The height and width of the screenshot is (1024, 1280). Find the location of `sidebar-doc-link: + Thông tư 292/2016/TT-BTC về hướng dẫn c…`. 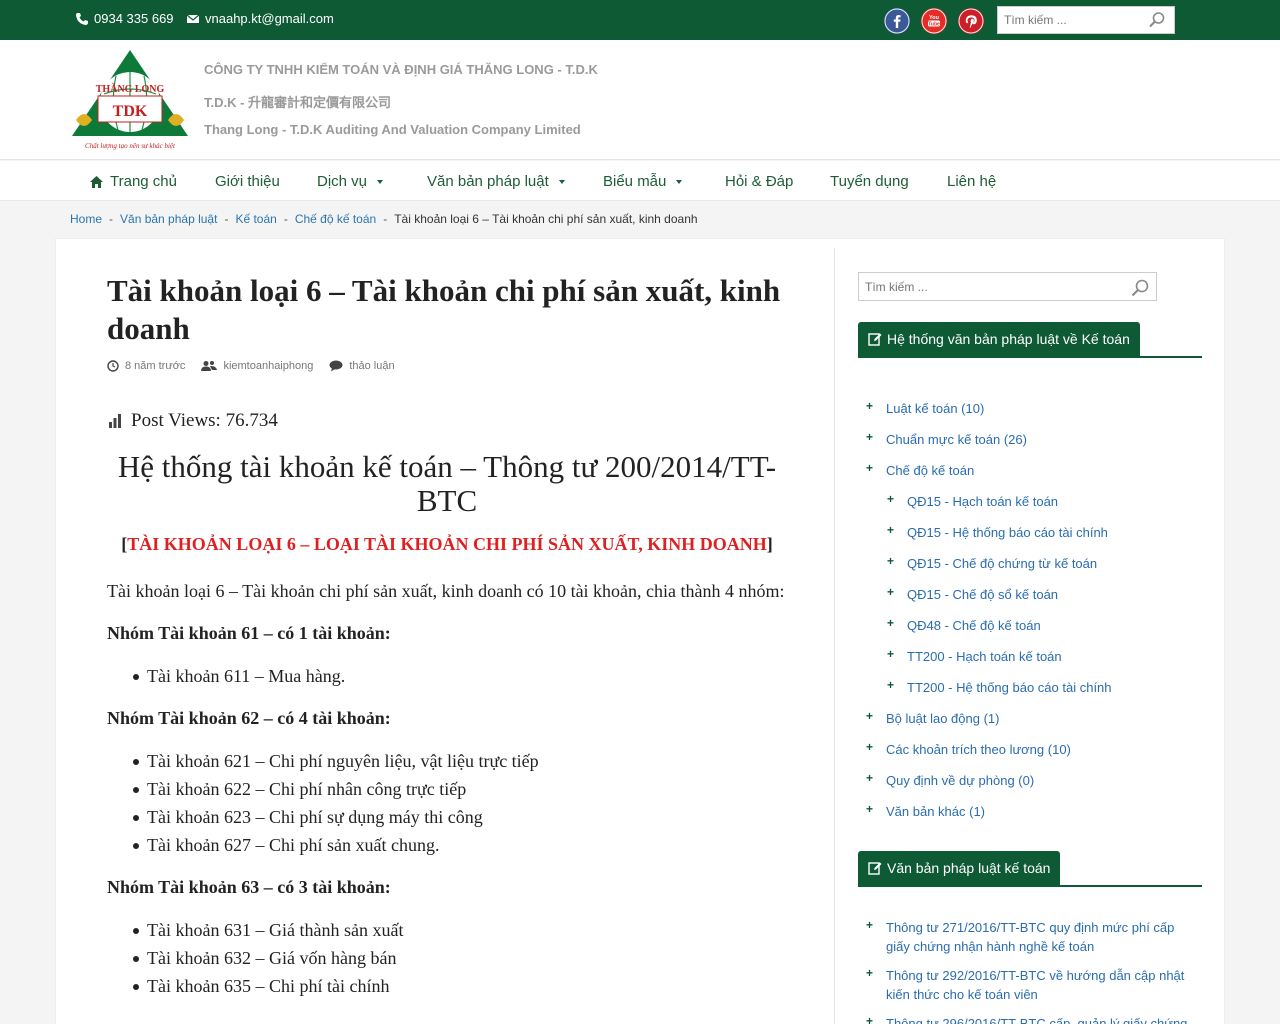

sidebar-doc-link: + Thông tư 292/2016/TT-BTC về hướng dẫn c… is located at coordinates (1031, 985).